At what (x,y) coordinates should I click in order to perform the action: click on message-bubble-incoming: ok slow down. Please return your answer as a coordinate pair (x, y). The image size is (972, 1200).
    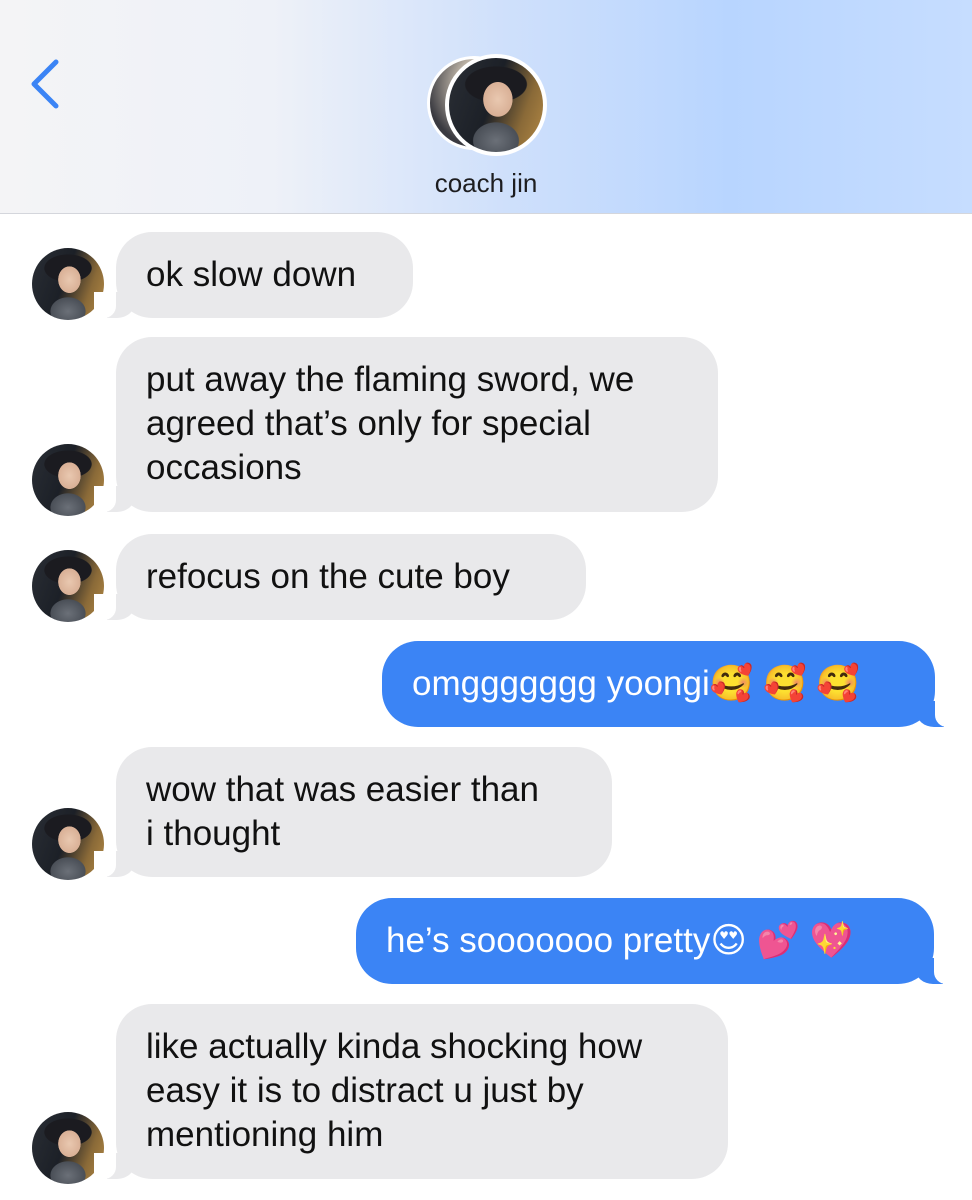
    Looking at the image, I should click on (253, 275).